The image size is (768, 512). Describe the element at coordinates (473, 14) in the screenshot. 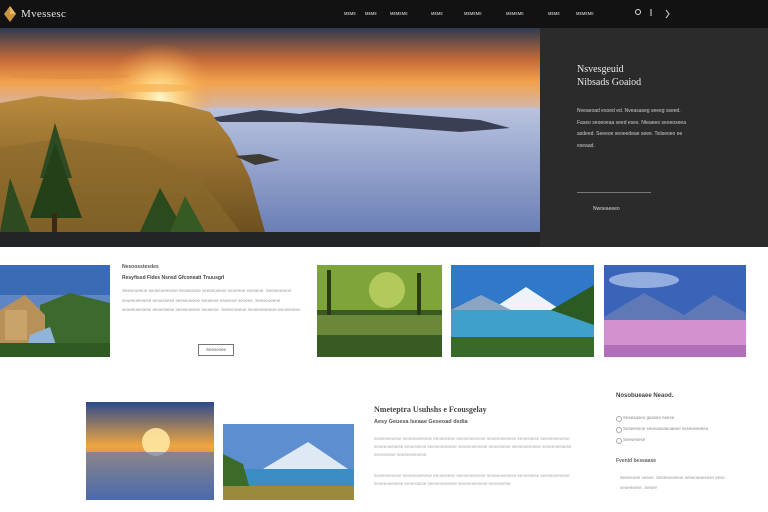

I see `nav-item-5: ᴍᴇᴍᴇᴍᴇ` at that location.